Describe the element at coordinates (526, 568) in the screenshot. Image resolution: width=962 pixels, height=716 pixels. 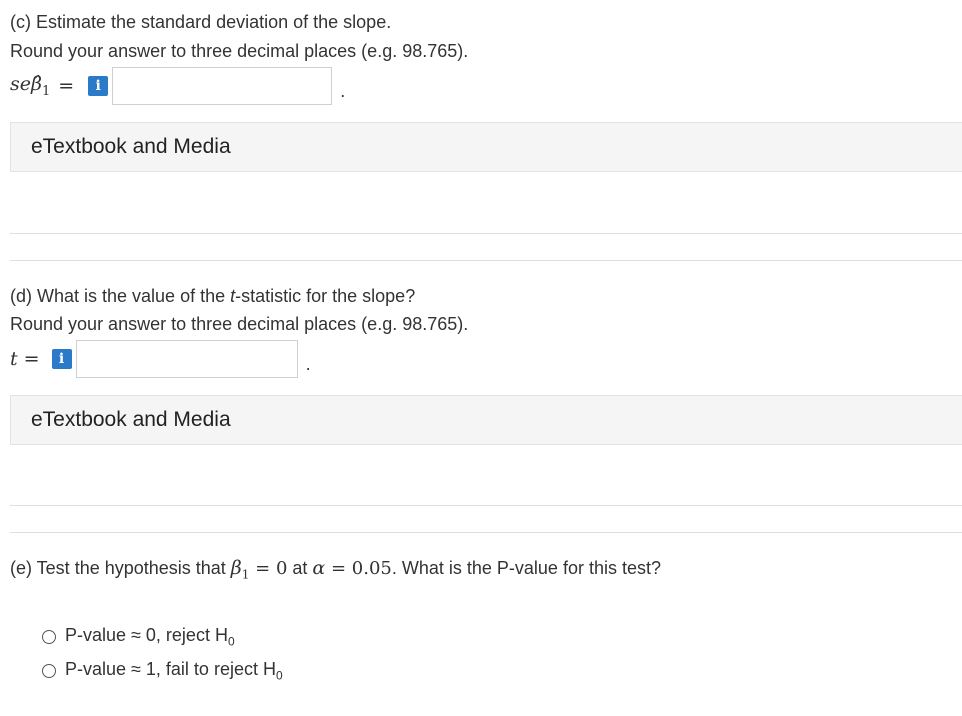
I see `part-e-question-post: . What is the P-value for this test?` at that location.